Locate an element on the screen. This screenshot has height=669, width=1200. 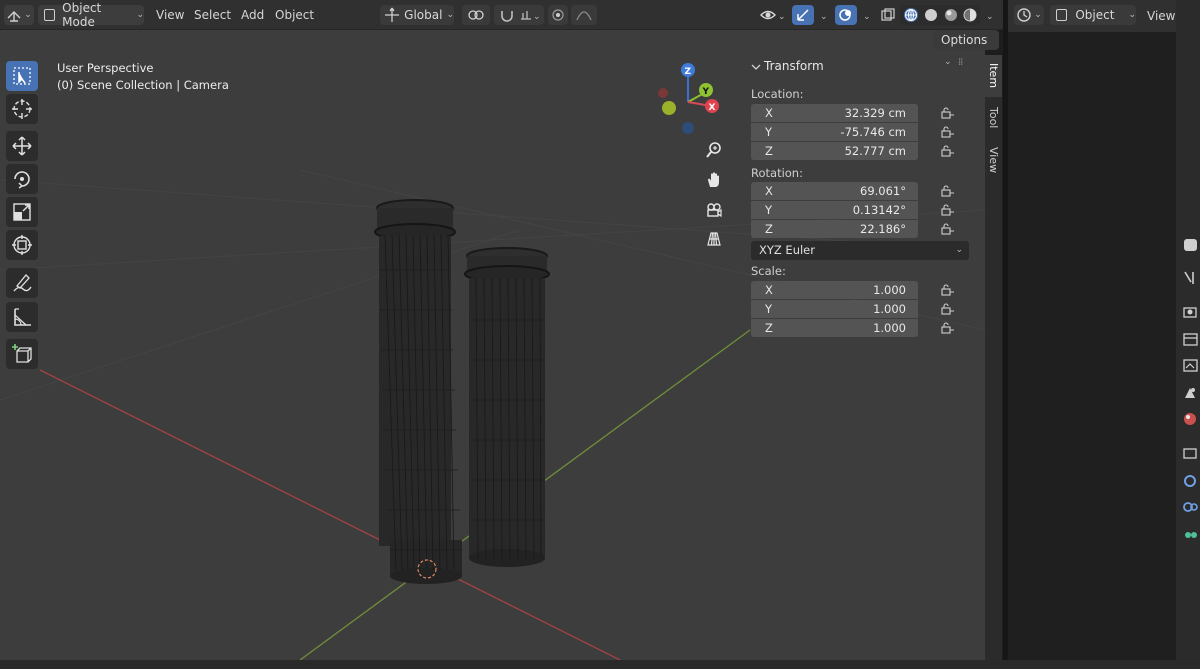
options-label: Options is located at coordinates (964, 40).